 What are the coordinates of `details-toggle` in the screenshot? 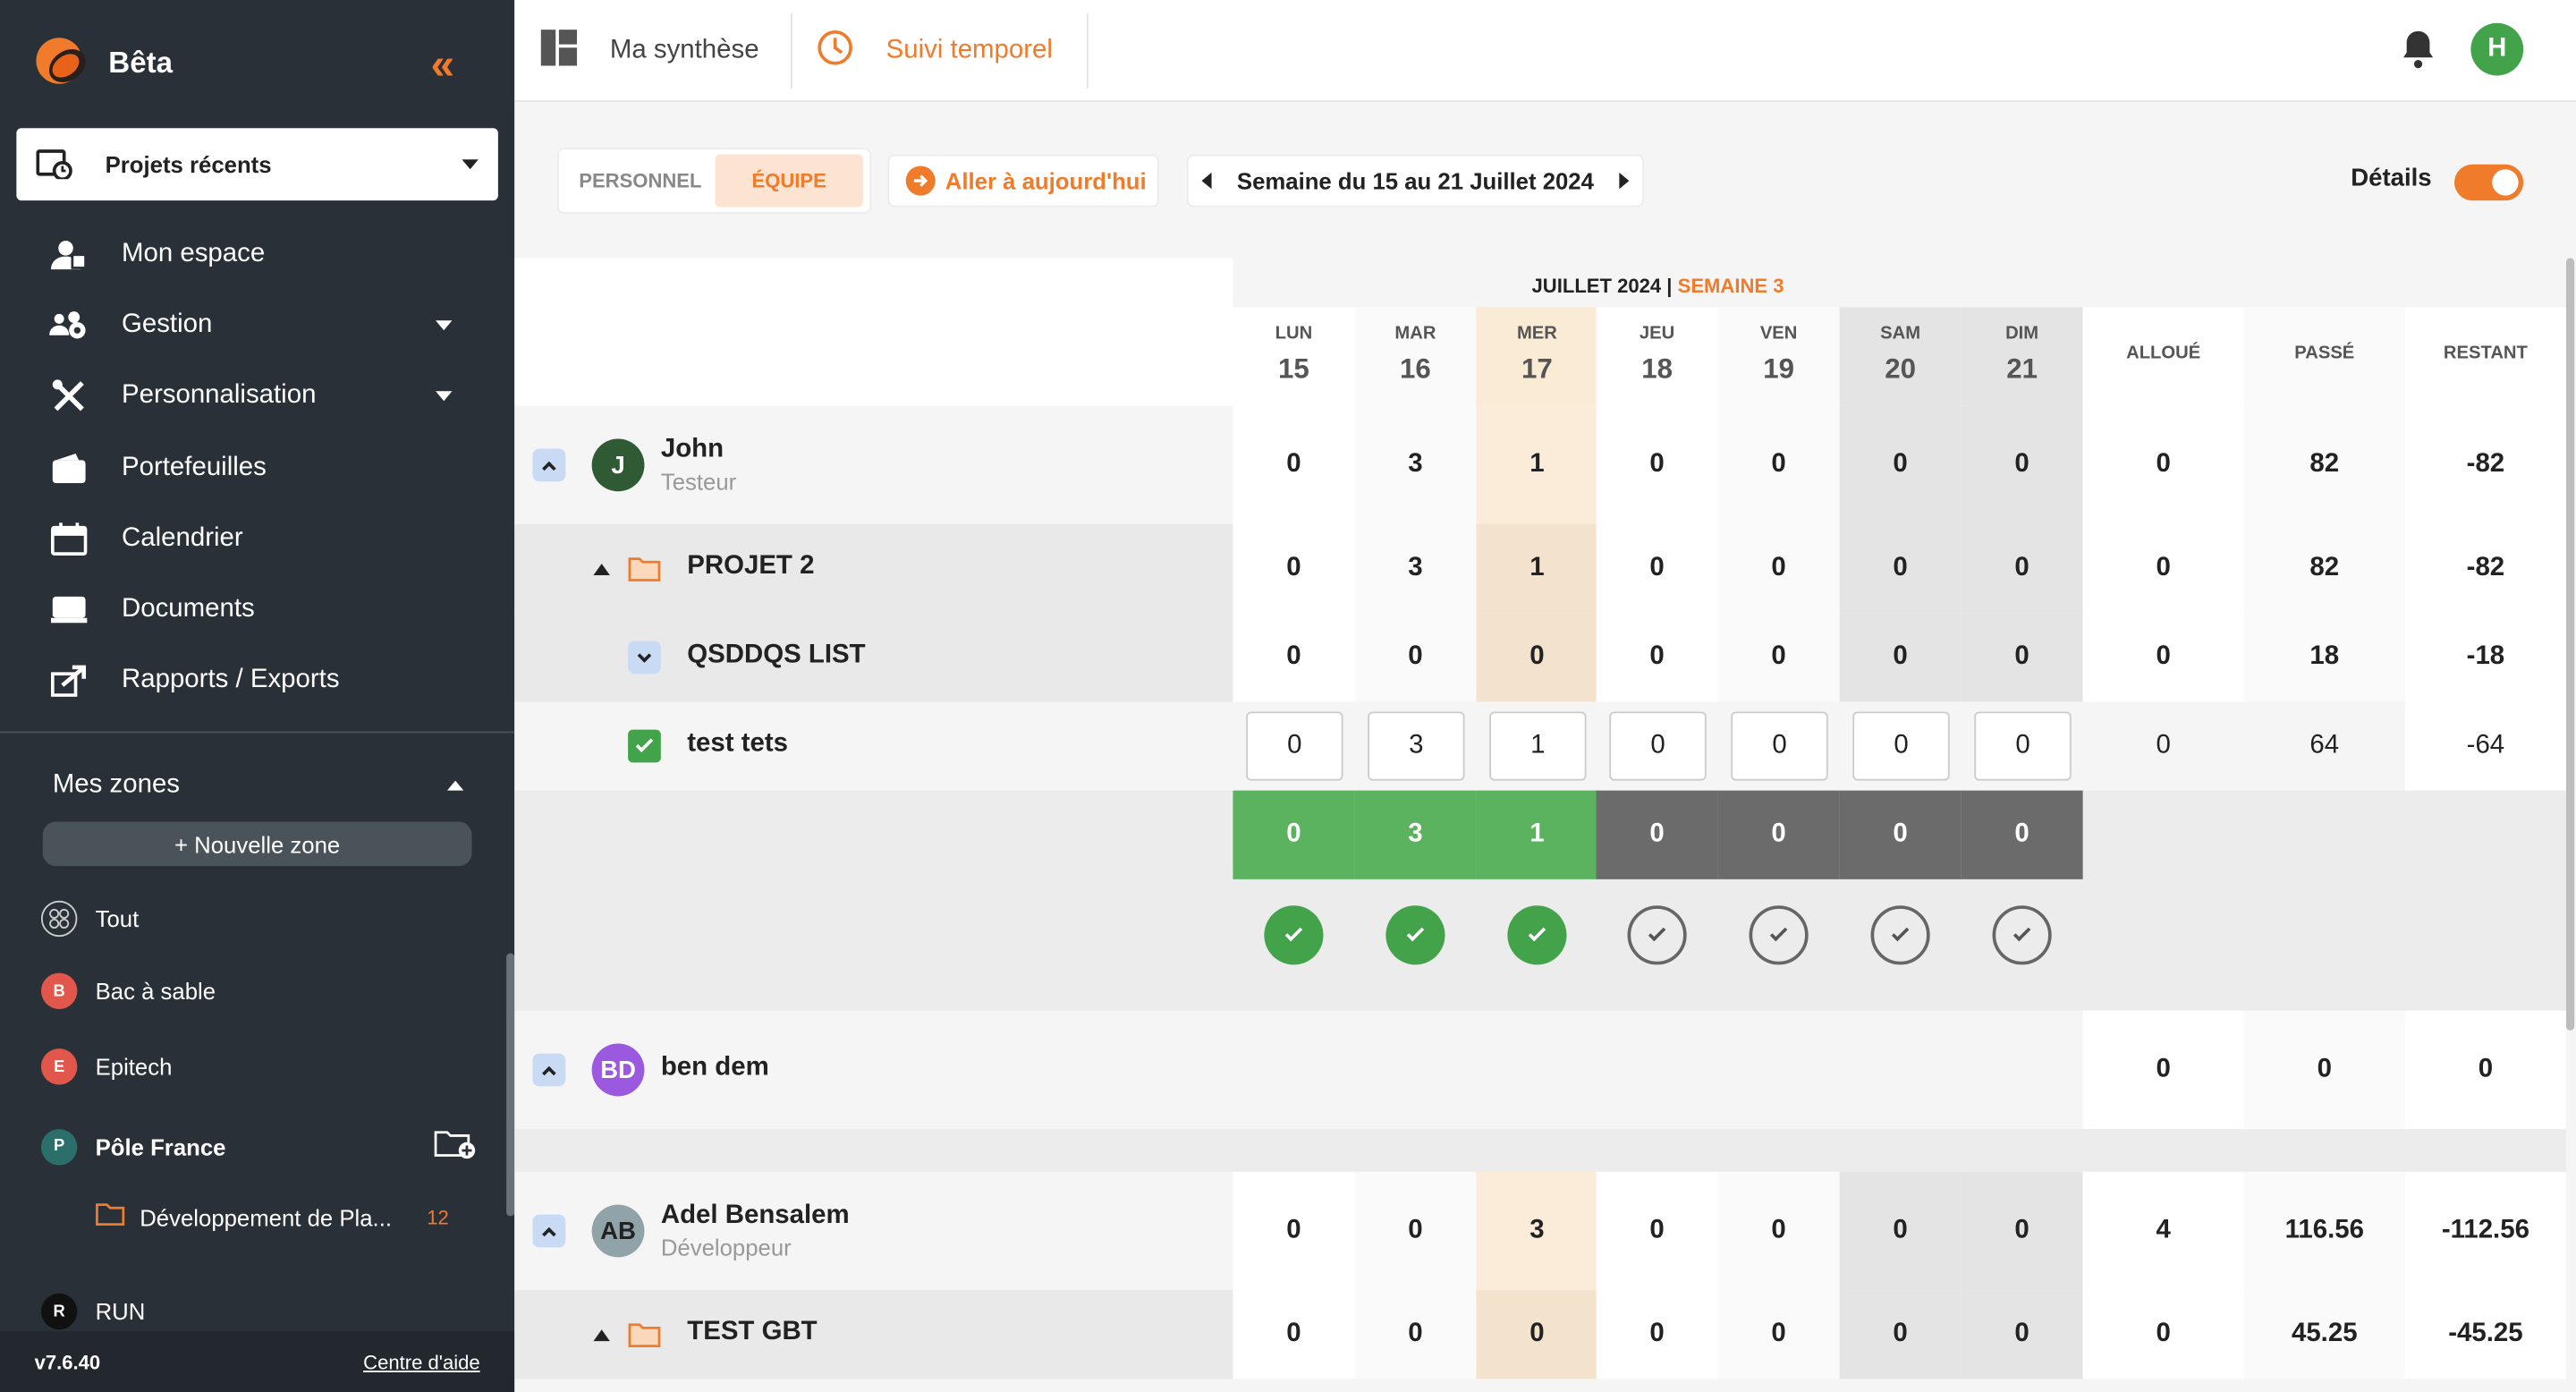 It's located at (2488, 182).